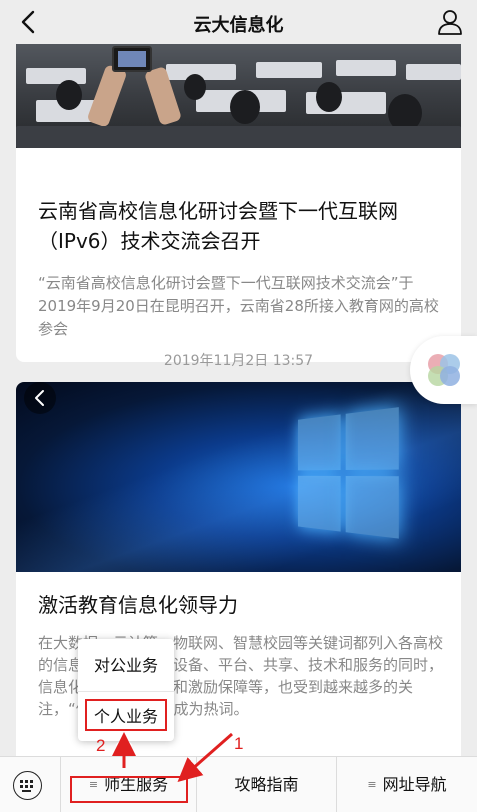 The height and width of the screenshot is (812, 477). I want to click on annotation-step-2: 2, so click(101, 745).